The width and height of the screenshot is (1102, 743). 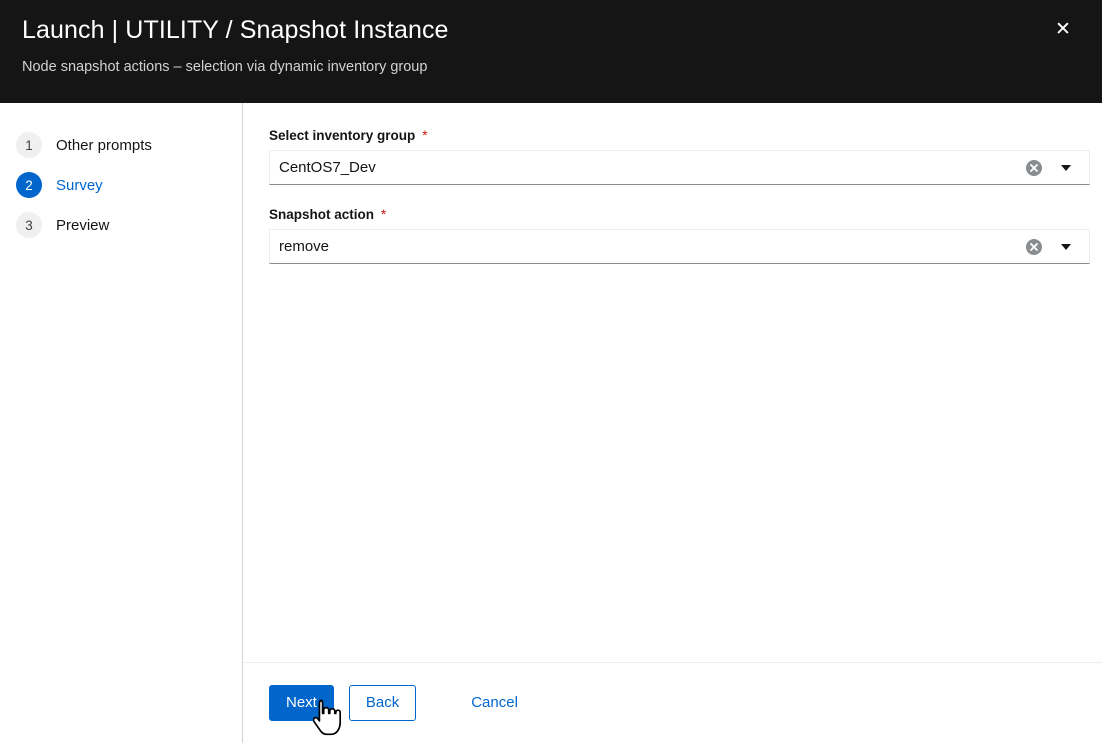 I want to click on close-icon: ✕, so click(x=1063, y=29).